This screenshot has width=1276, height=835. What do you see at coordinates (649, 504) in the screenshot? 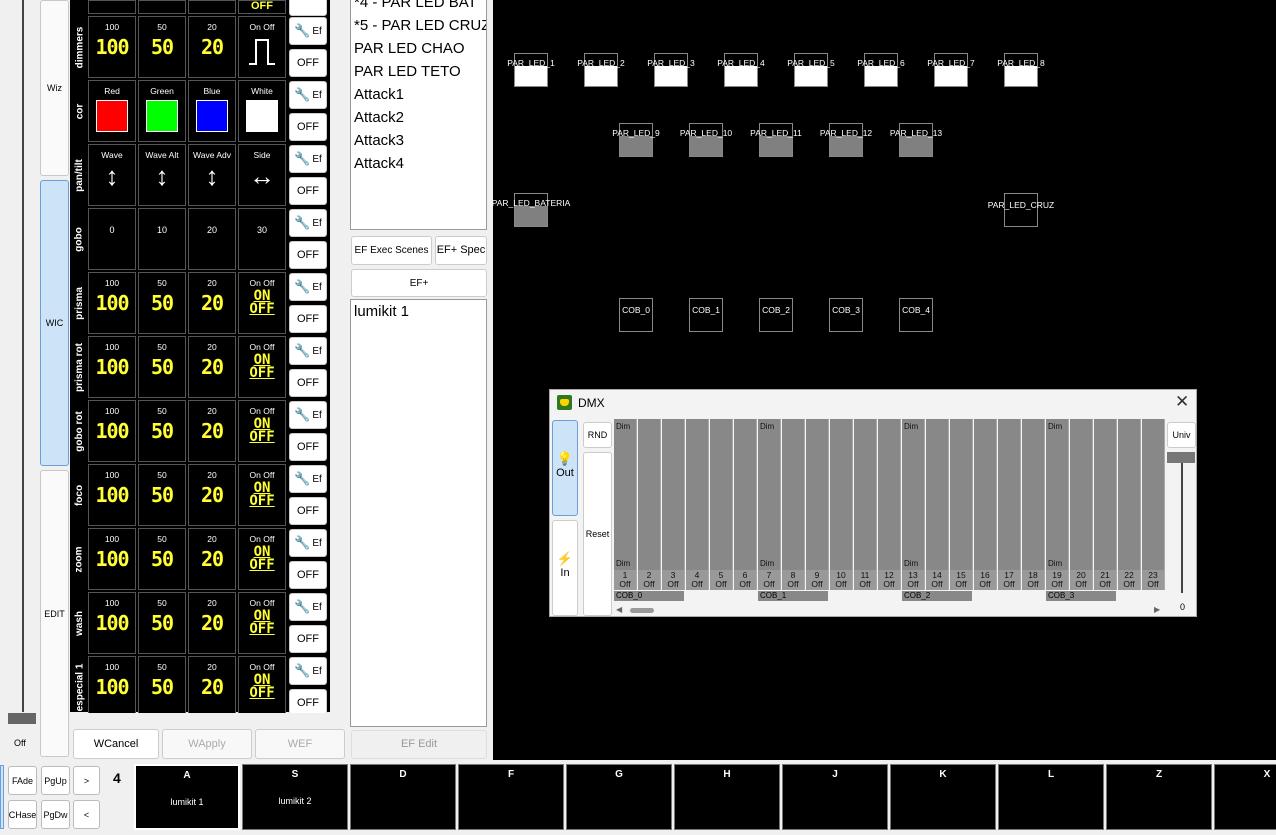
I see `dmx-channel-fader: 2 Off` at bounding box center [649, 504].